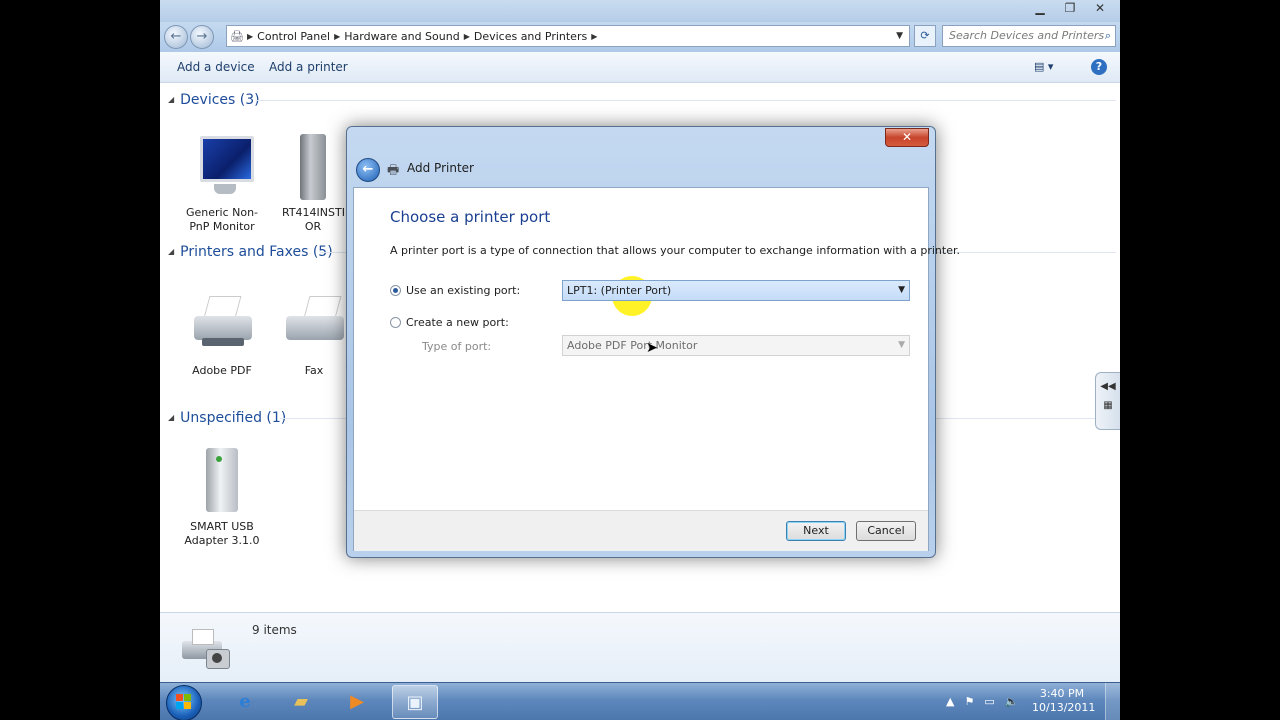 This screenshot has width=1280, height=720. I want to click on group-header-printers: ◢ Printers and Faxes (5), so click(250, 252).